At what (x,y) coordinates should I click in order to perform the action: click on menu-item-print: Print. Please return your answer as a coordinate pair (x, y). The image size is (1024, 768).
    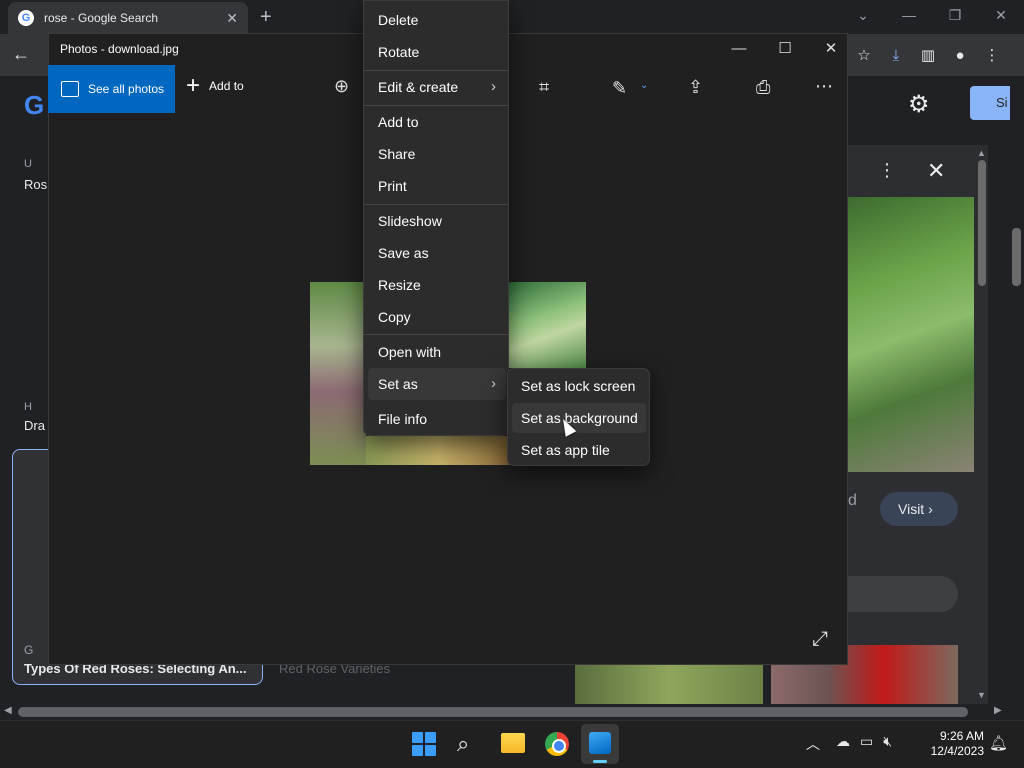
    Looking at the image, I should click on (437, 186).